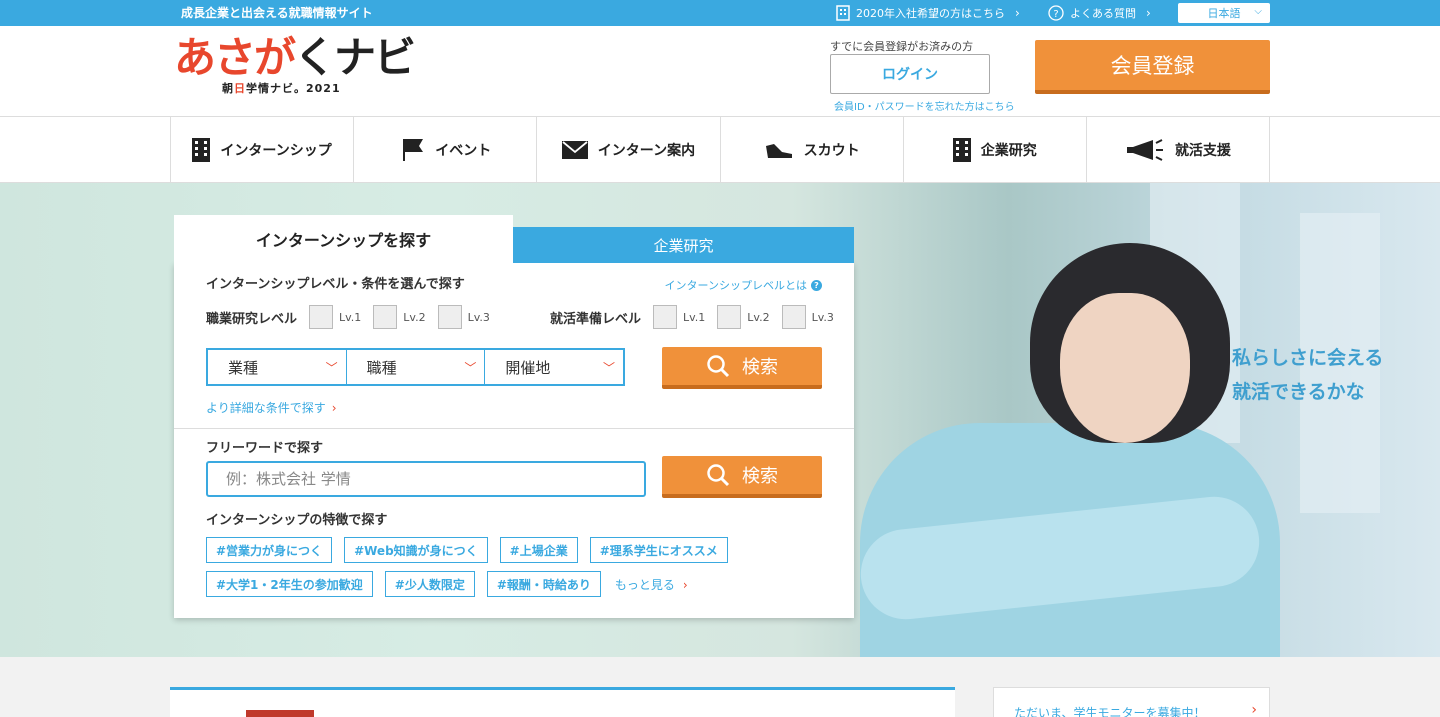  I want to click on student-monitor-banner: ただいま、学生モニターを募集中！ ›, so click(1131, 702).